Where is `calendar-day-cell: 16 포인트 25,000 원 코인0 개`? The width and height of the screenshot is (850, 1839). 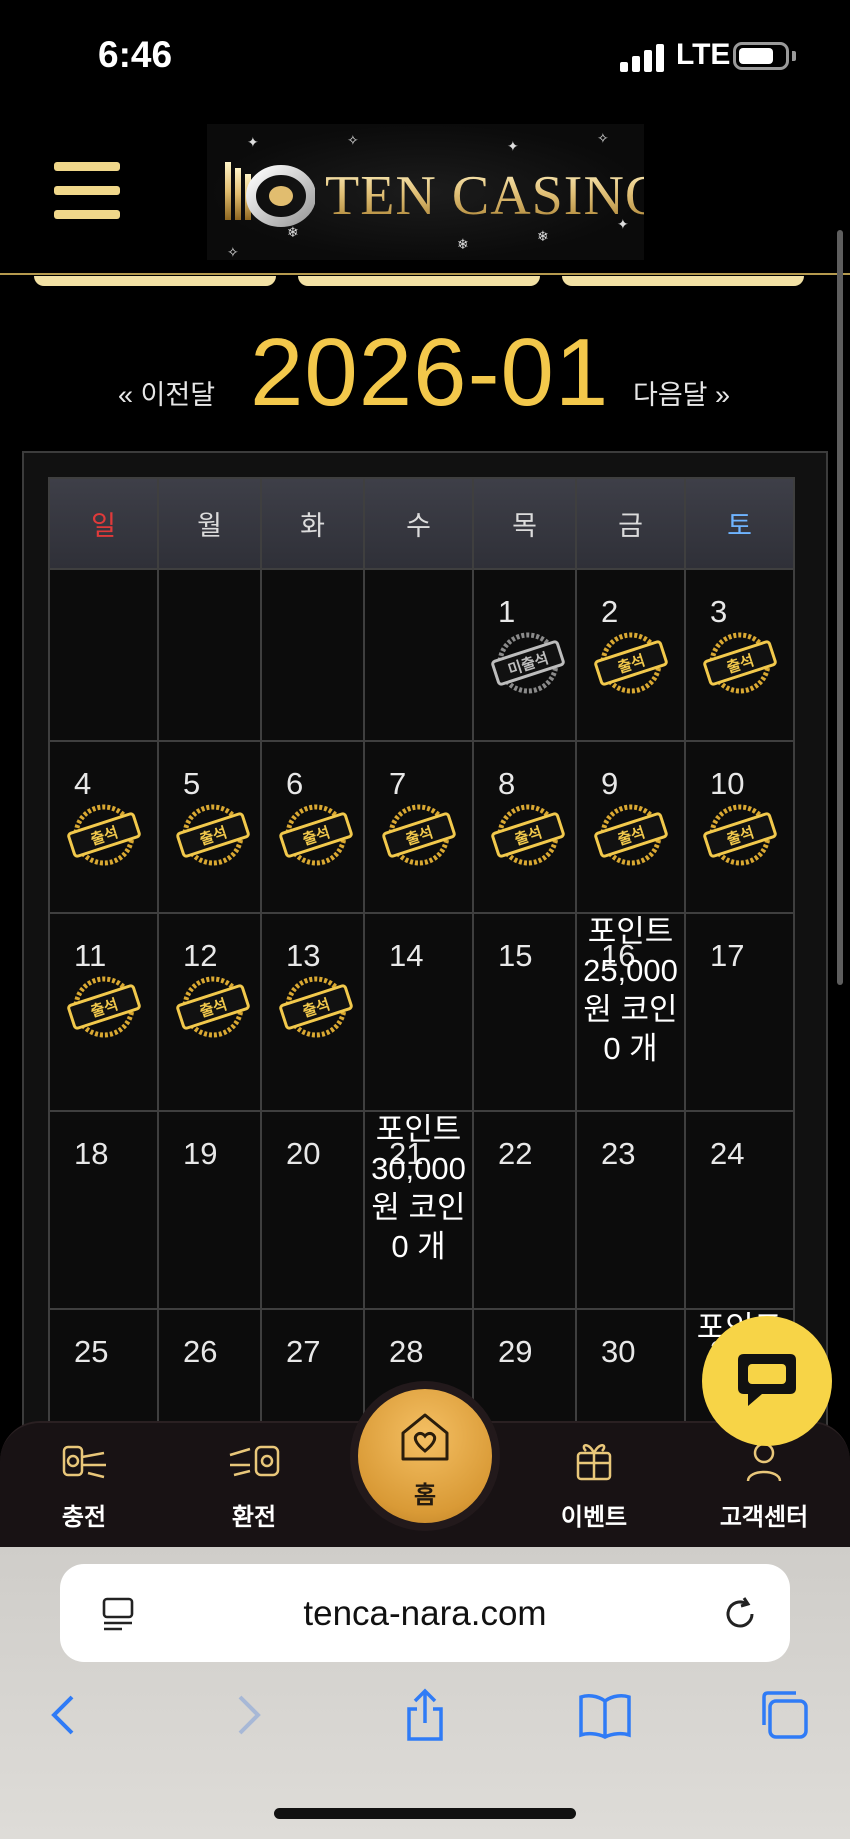 calendar-day-cell: 16 포인트 25,000 원 코인0 개 is located at coordinates (630, 1012).